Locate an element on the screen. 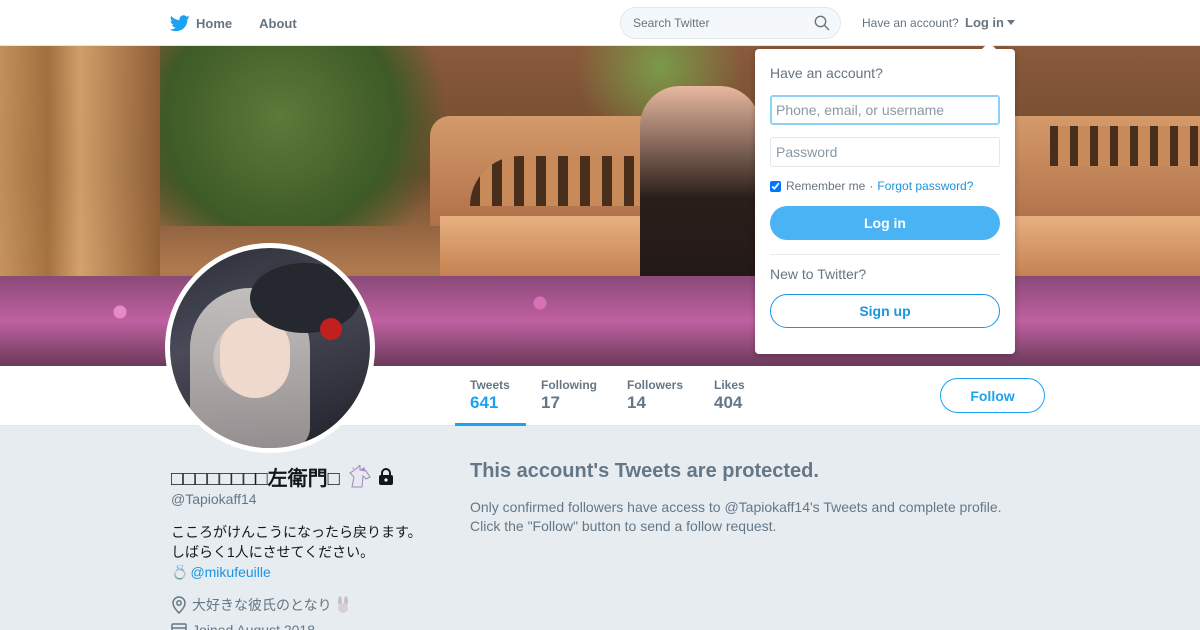 The width and height of the screenshot is (1200, 630). profile-name: □□□□□□□□左衛門□ is located at coordinates (282, 476).